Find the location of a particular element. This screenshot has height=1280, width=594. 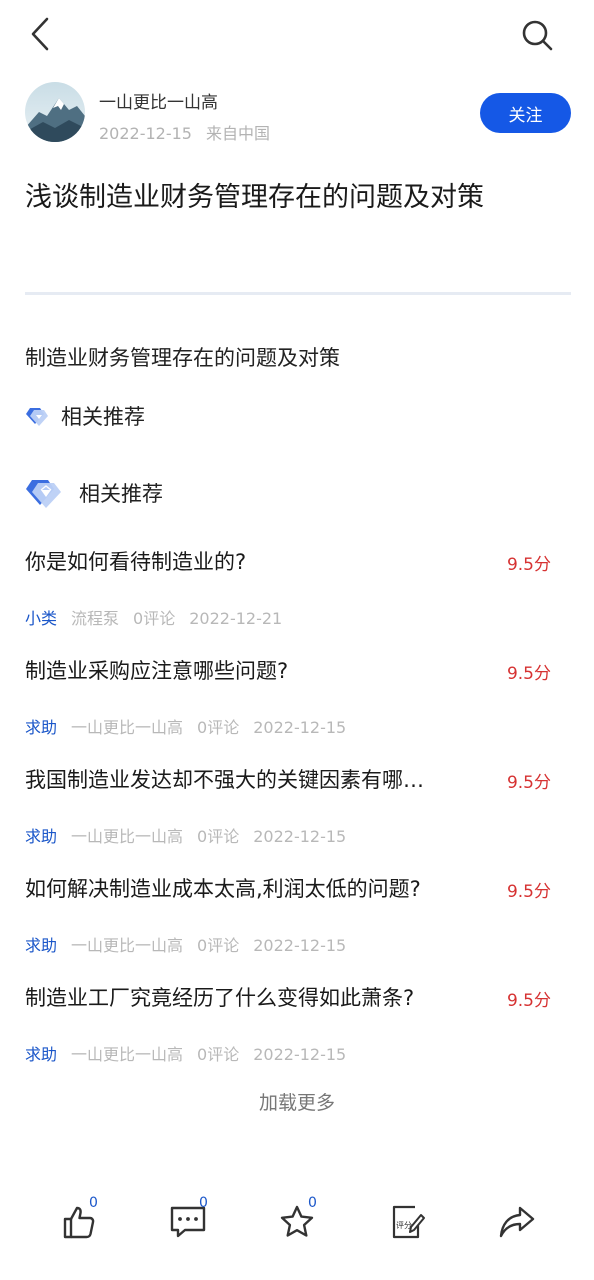

rate-icon: 评分 is located at coordinates (408, 1222).